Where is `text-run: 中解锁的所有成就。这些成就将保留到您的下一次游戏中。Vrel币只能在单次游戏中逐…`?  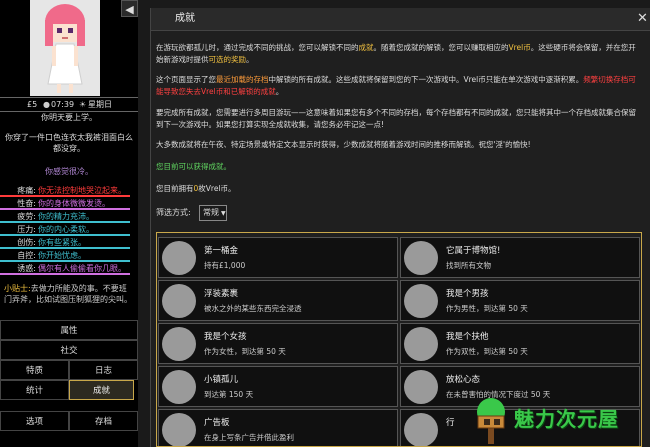
text-run: 中解锁的所有成就。这些成就将保留到您的下一次游戏中。Vrel币只能在单次游戏中逐… is located at coordinates (426, 79).